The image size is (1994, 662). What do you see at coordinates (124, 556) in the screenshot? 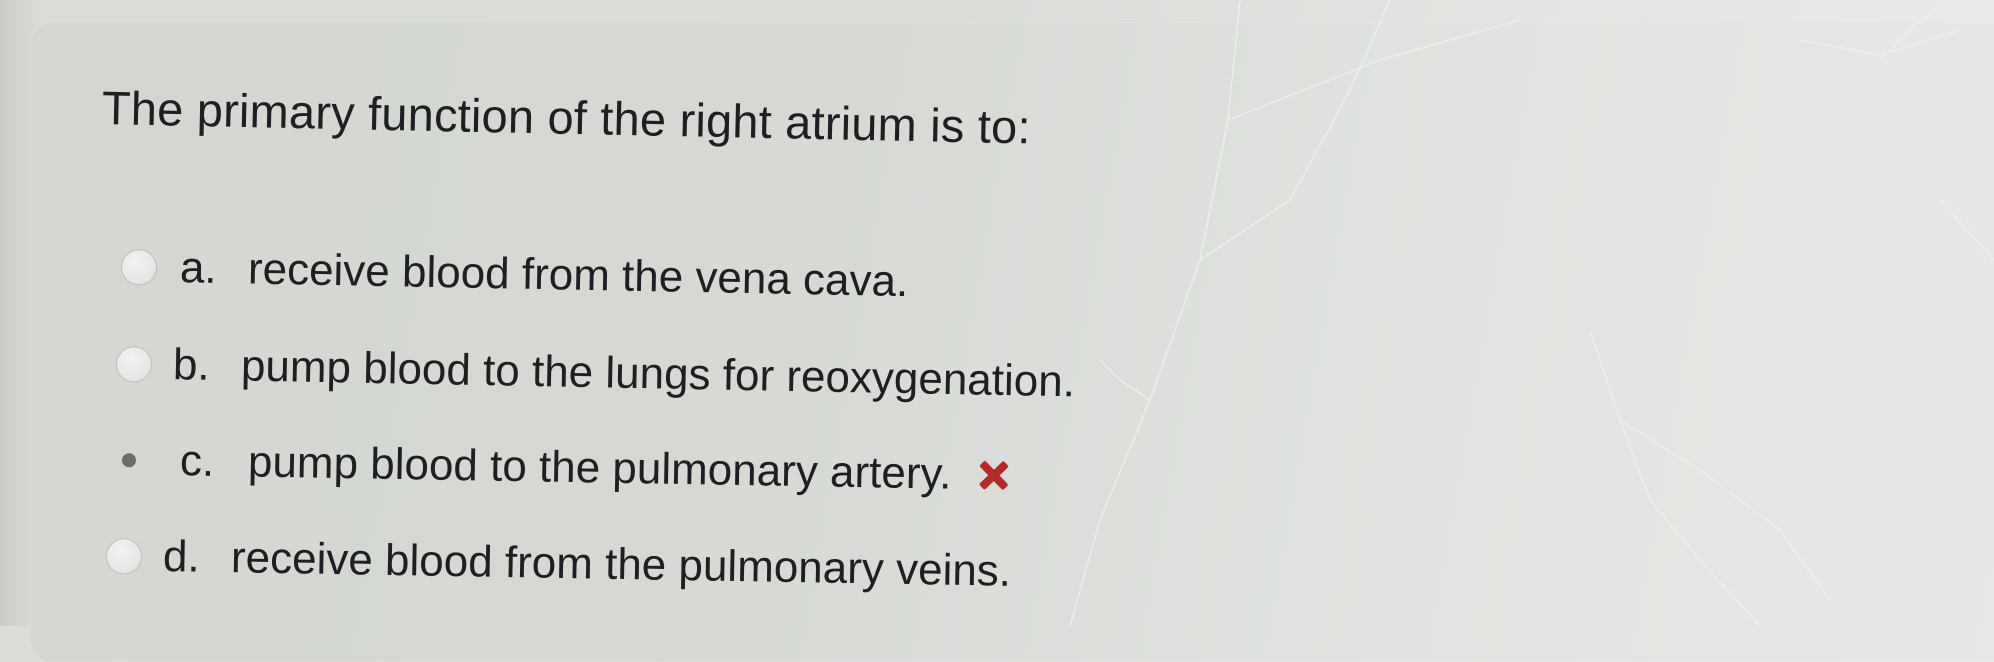
I see `radio-button-d` at bounding box center [124, 556].